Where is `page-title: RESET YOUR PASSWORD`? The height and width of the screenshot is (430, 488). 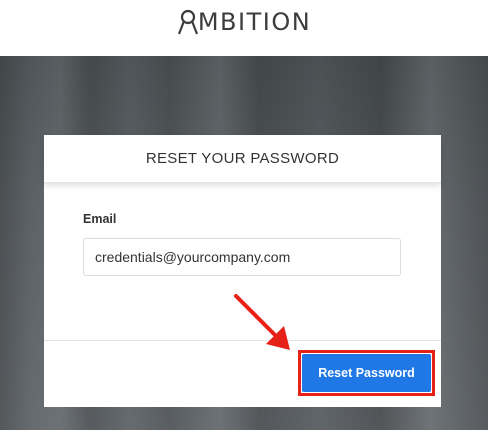
page-title: RESET YOUR PASSWORD is located at coordinates (242, 158).